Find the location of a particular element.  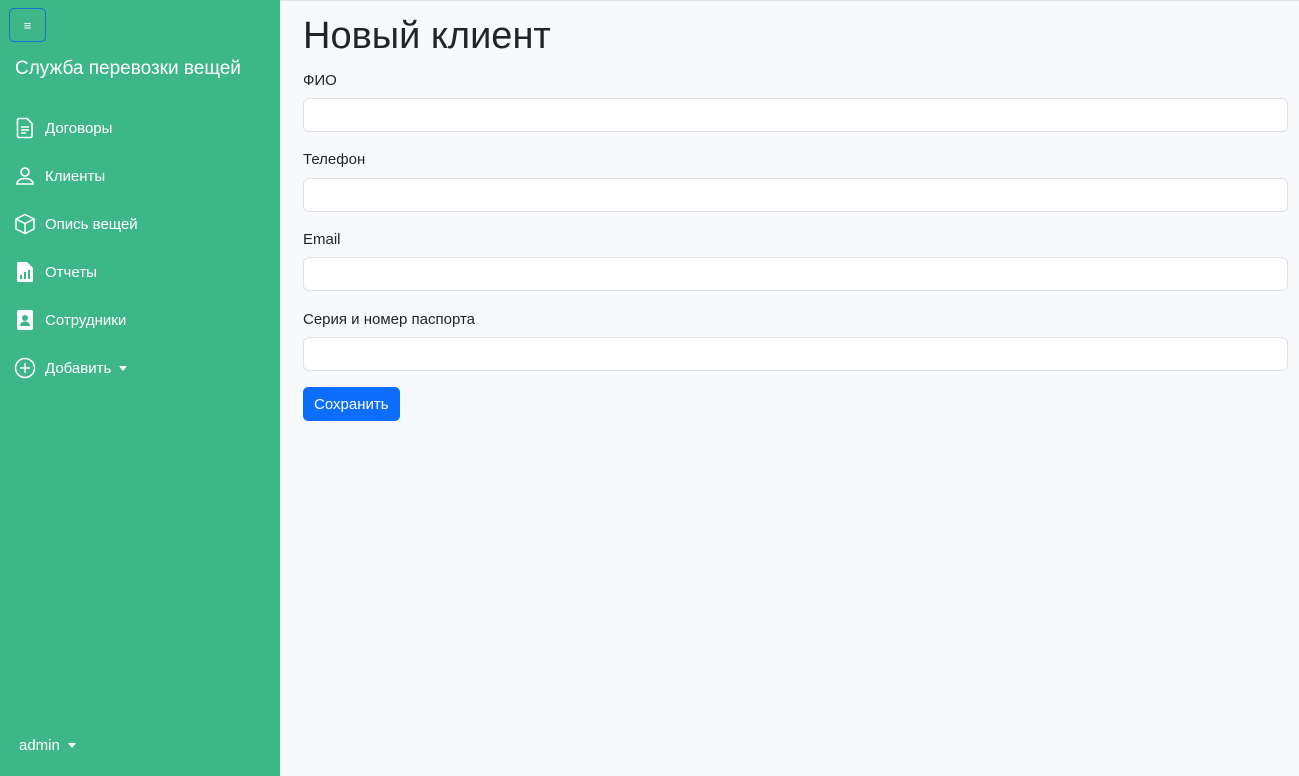

sidebar-item-clients: Клиенты is located at coordinates (140, 176).